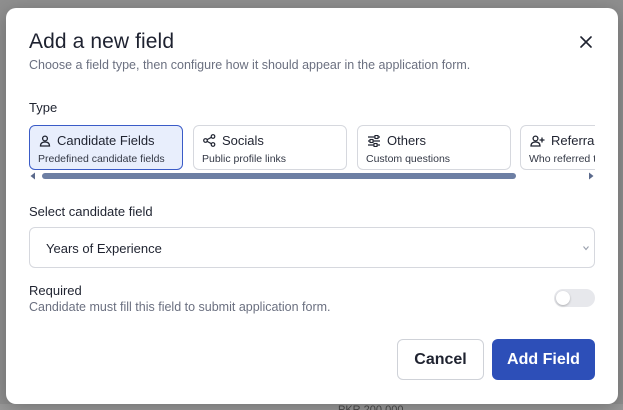  Describe the element at coordinates (244, 159) in the screenshot. I see `type-card-subtitle: Public profile links` at that location.